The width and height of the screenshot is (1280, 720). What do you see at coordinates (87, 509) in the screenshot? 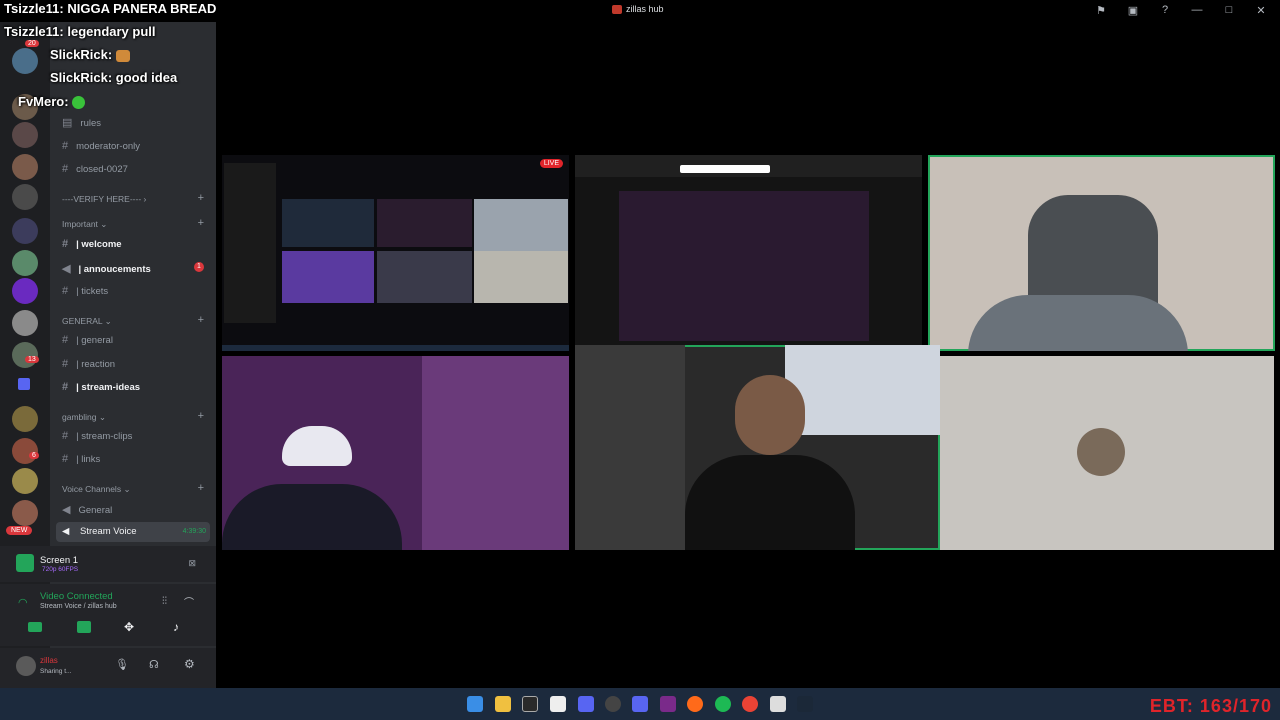
I see `voice-channel-general: ◀ General` at bounding box center [87, 509].